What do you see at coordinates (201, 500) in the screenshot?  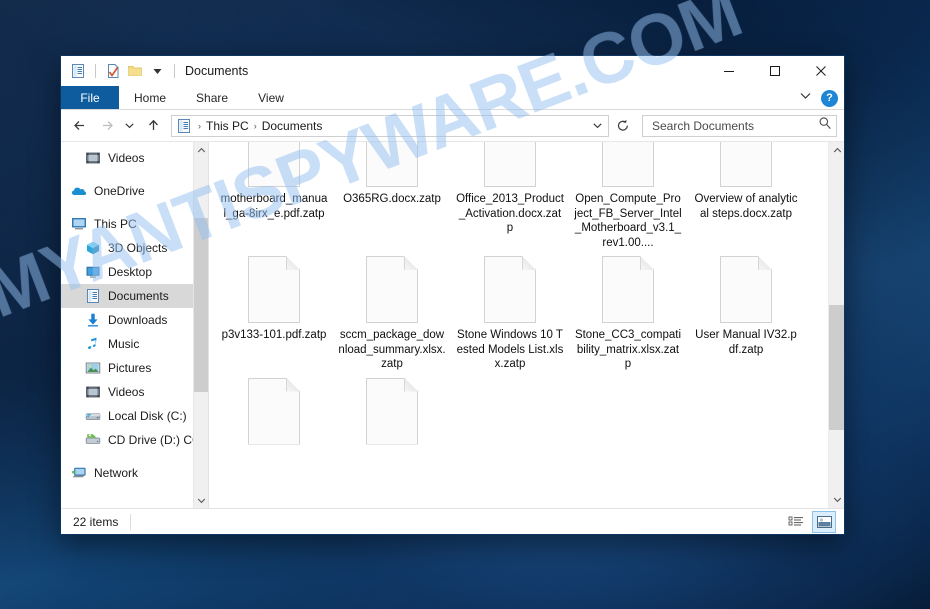 I see `sidebar-scroll-down-icon` at bounding box center [201, 500].